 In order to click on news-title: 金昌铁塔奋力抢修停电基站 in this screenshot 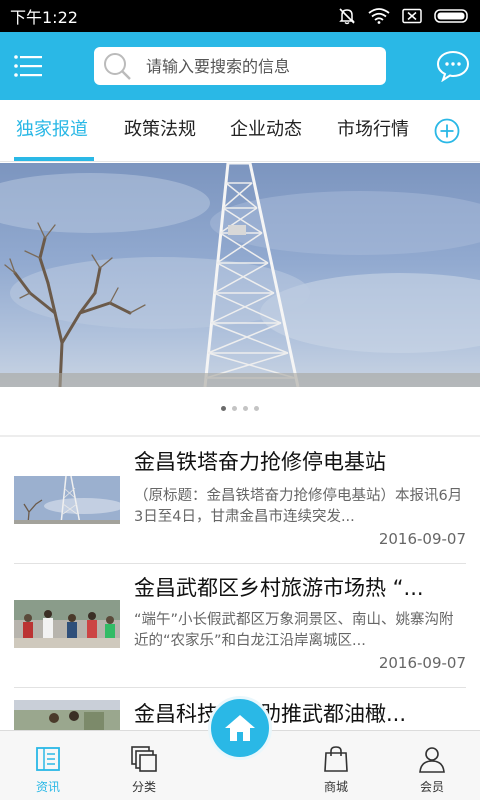, I will do `click(299, 461)`.